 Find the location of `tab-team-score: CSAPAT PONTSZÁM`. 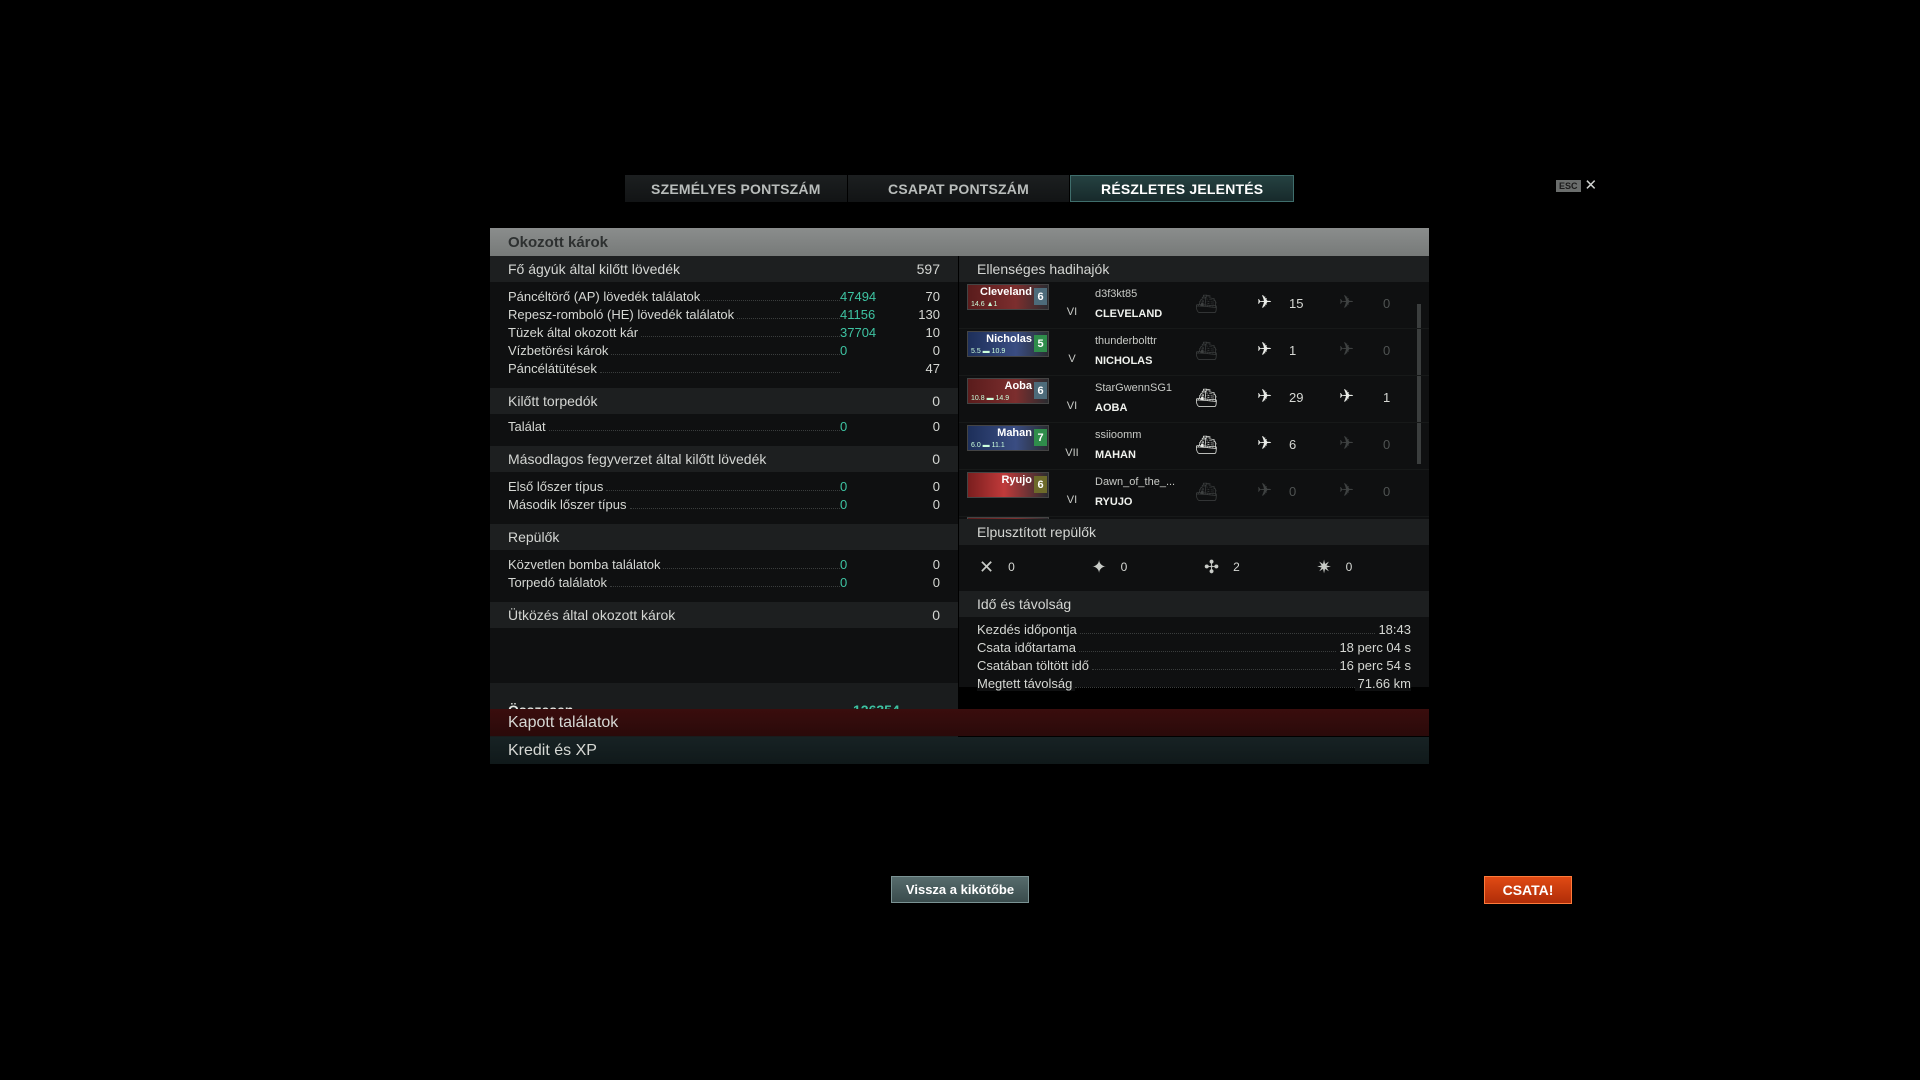

tab-team-score: CSAPAT PONTSZÁM is located at coordinates (959, 188).